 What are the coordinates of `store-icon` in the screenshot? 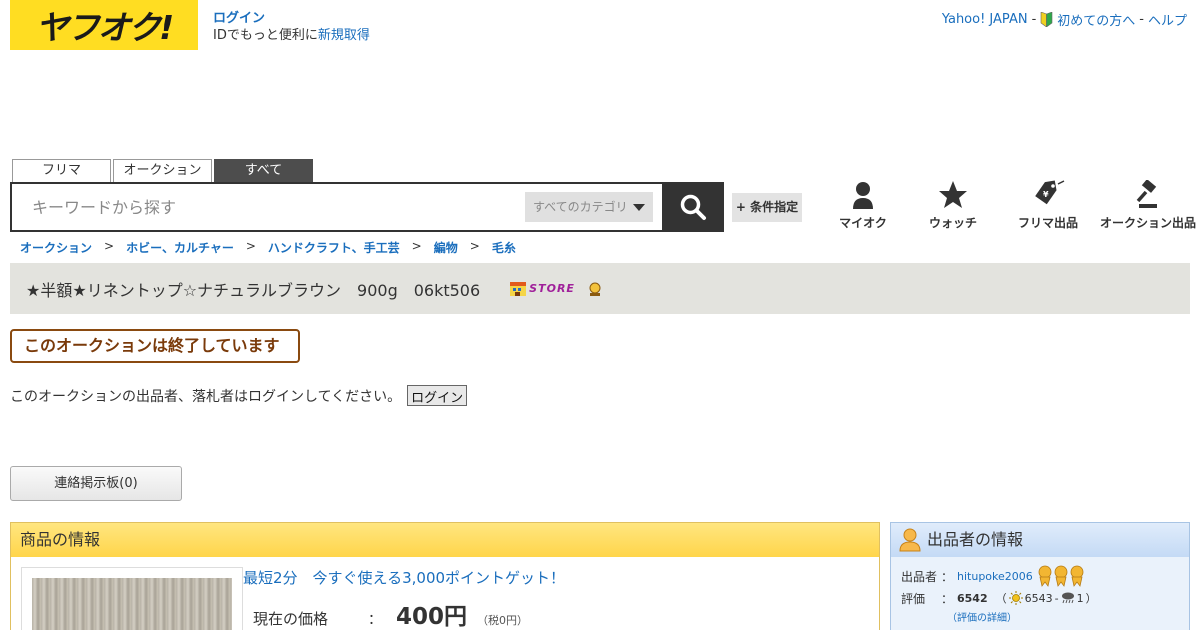 It's located at (518, 288).